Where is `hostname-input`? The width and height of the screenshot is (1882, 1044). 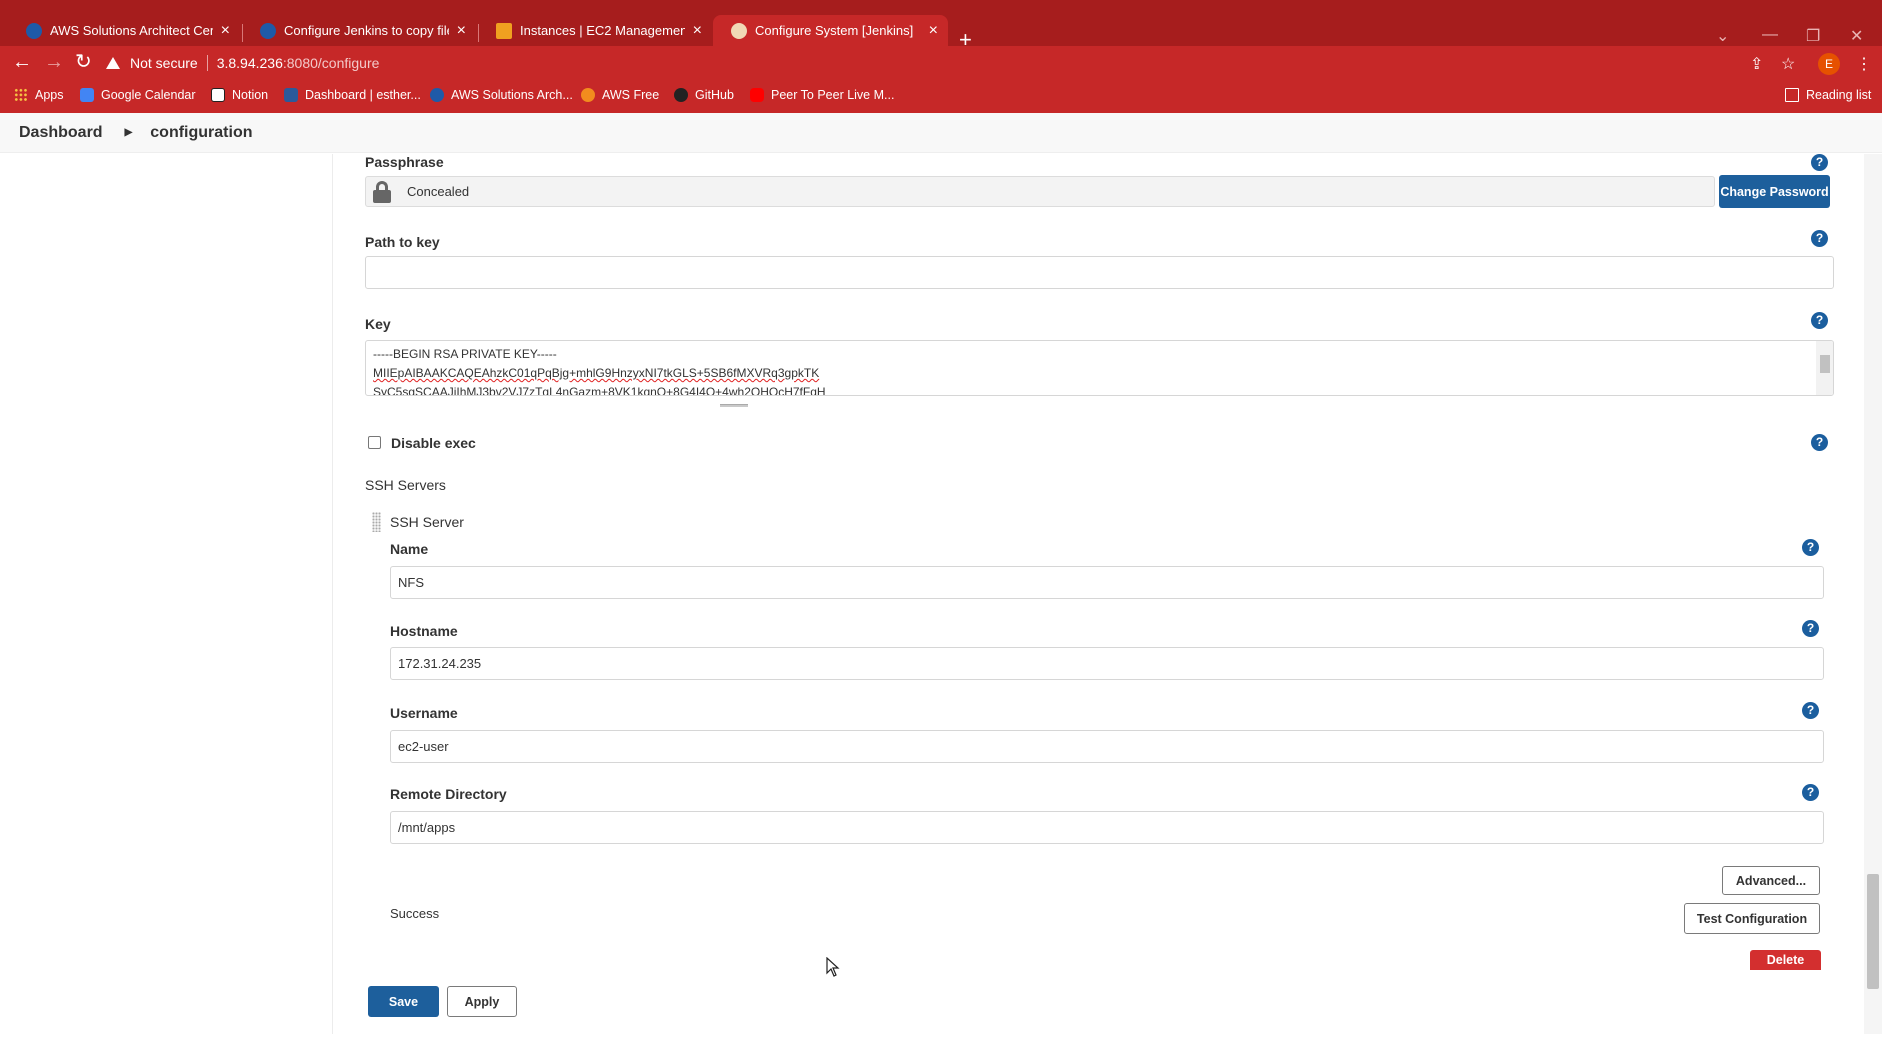
hostname-input is located at coordinates (1107, 663).